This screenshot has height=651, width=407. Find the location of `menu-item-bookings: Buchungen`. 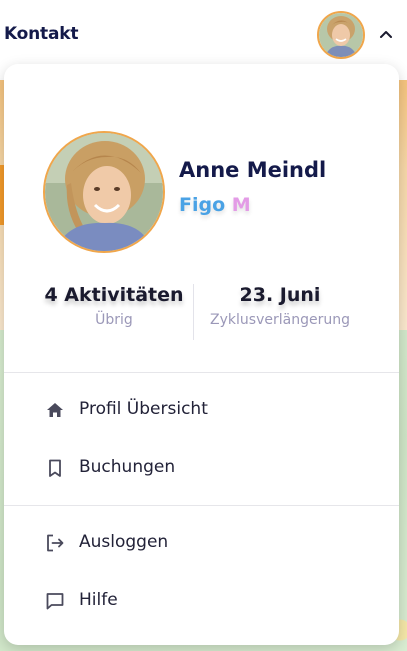

menu-item-bookings: Buchungen is located at coordinates (201, 468).